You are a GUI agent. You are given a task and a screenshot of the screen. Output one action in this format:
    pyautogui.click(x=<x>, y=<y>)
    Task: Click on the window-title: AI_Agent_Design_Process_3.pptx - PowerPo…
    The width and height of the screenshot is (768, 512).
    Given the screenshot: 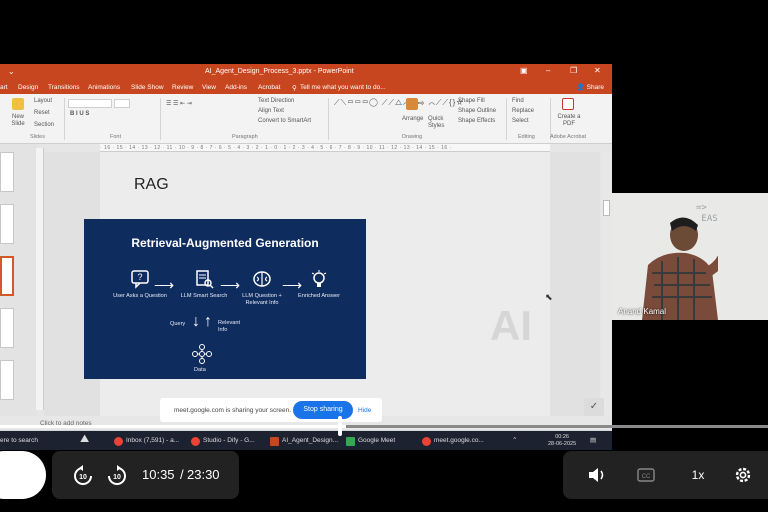 What is the action you would take?
    pyautogui.click(x=279, y=71)
    